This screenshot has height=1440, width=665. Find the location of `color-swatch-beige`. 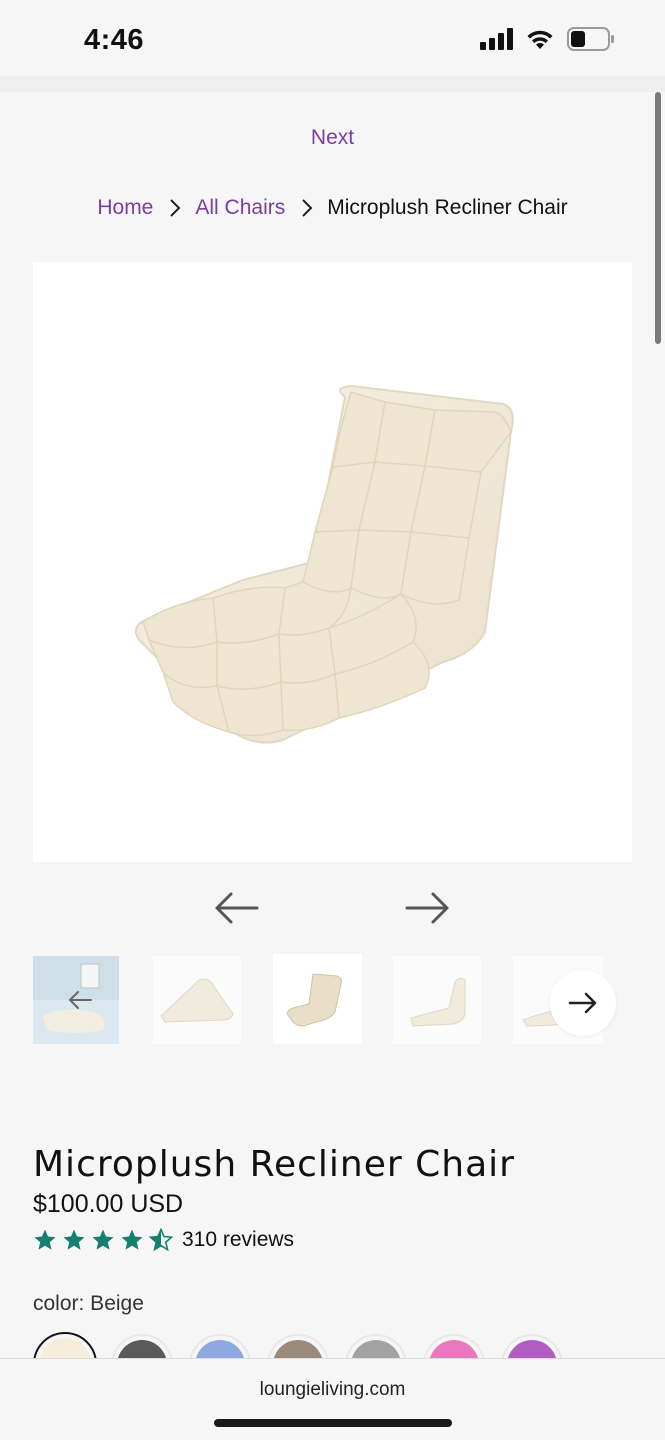

color-swatch-beige is located at coordinates (65, 1345).